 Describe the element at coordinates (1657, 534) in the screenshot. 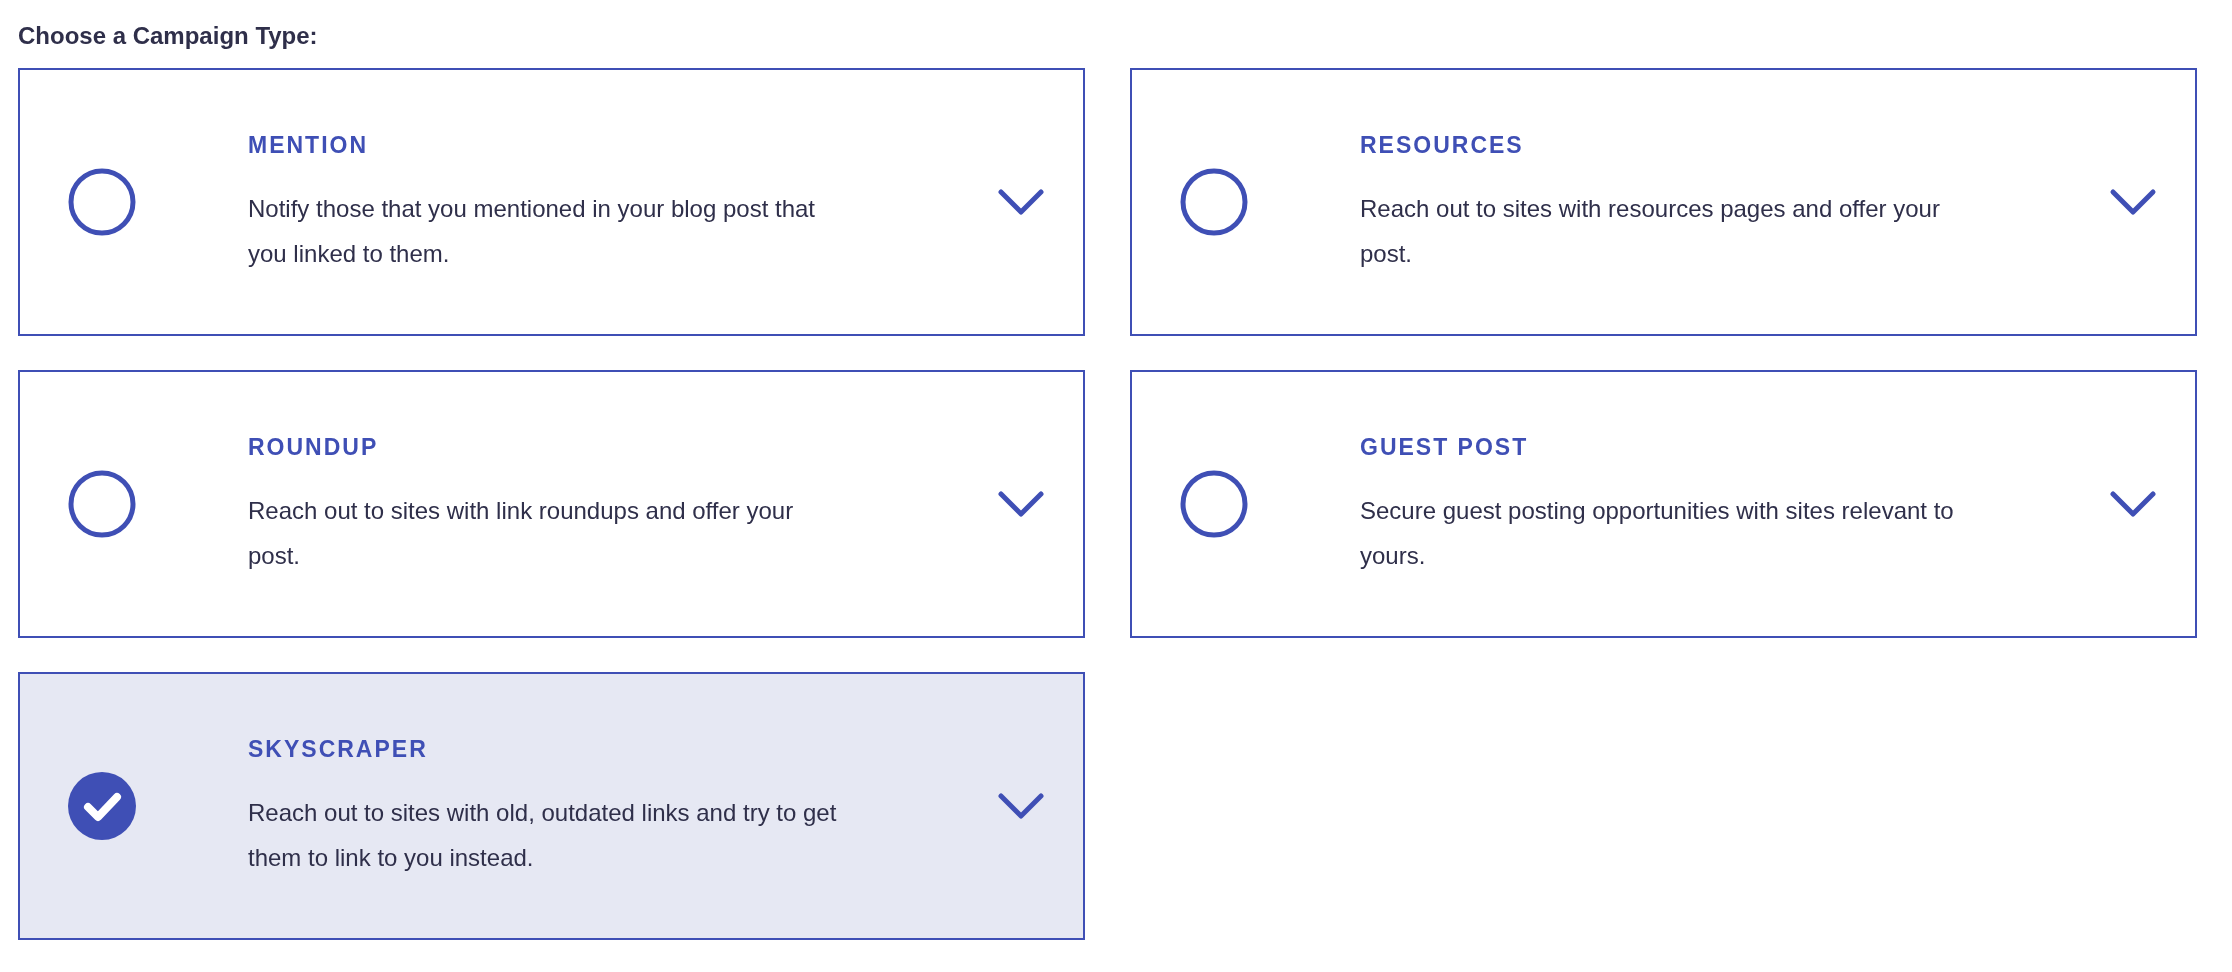

I see `campaign-description: Secure guest posting opportunities with sites relevant to yours.` at that location.